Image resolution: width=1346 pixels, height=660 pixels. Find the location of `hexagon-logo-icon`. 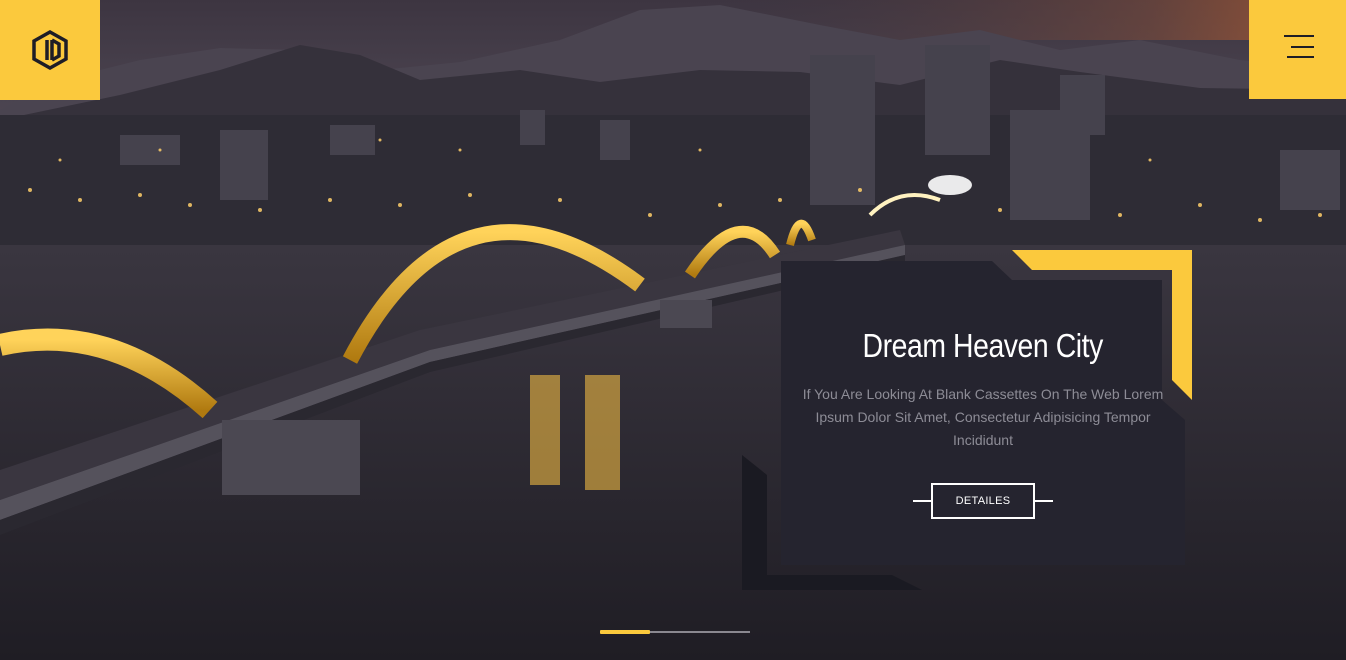

hexagon-logo-icon is located at coordinates (50, 50).